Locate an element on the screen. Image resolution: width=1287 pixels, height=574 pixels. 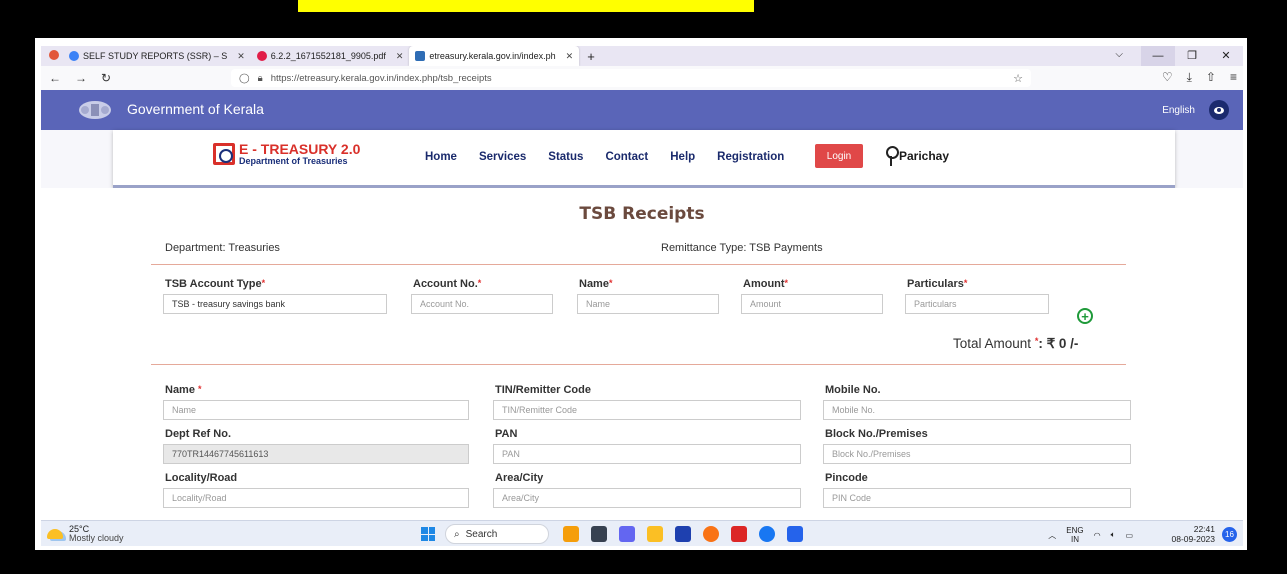
system-tray: ︿ ENG IN ◠ 🔈︎ ▭ is located at coordinates (1090, 535).